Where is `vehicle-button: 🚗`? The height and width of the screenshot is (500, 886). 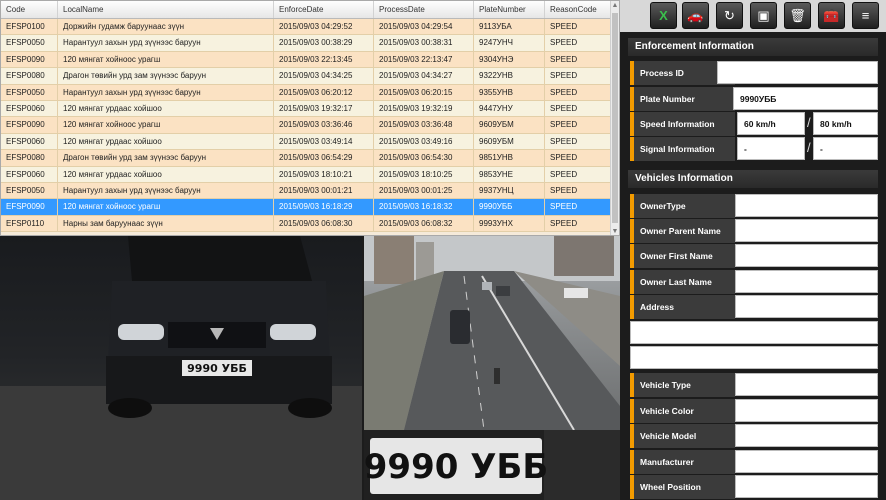
vehicle-button: 🚗 is located at coordinates (695, 15).